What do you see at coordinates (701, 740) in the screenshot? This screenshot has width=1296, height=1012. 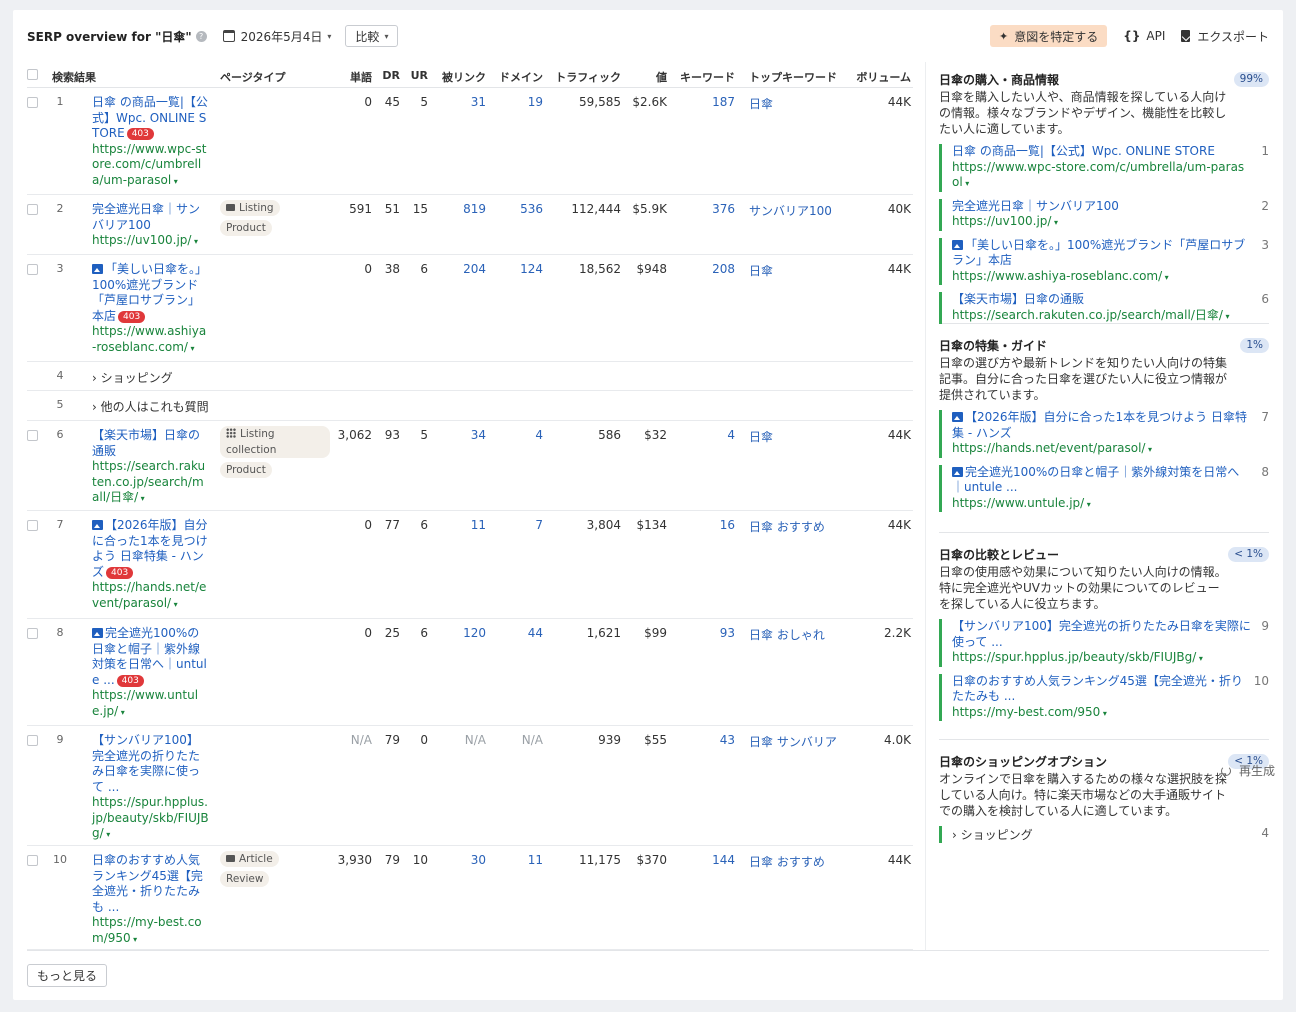 I see `keywords-link: 43` at bounding box center [701, 740].